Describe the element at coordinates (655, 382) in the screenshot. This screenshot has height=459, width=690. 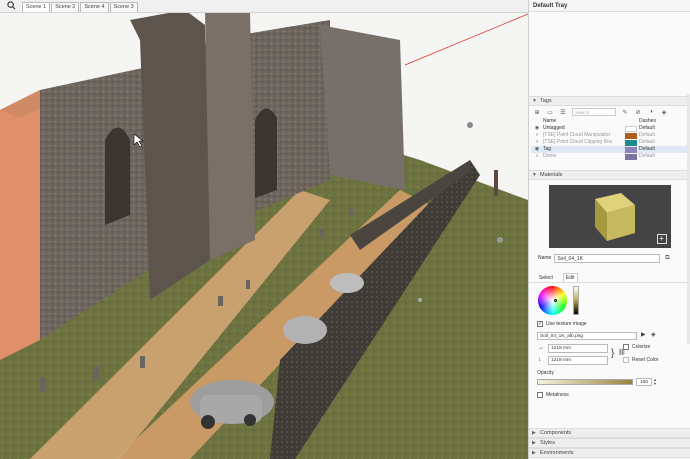
I see `opacity-stepper: ▲ ▼` at that location.